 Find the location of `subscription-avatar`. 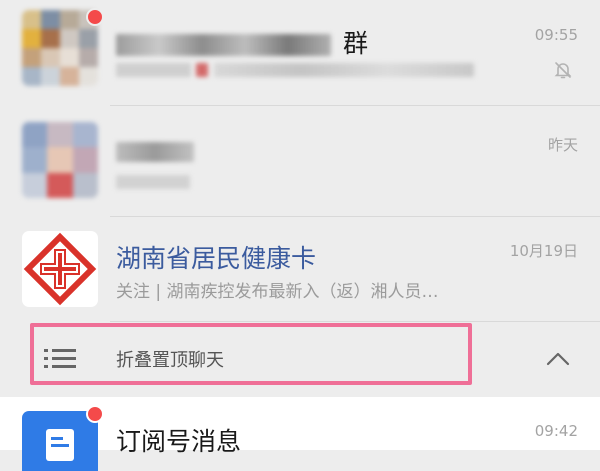

subscription-avatar is located at coordinates (60, 441).